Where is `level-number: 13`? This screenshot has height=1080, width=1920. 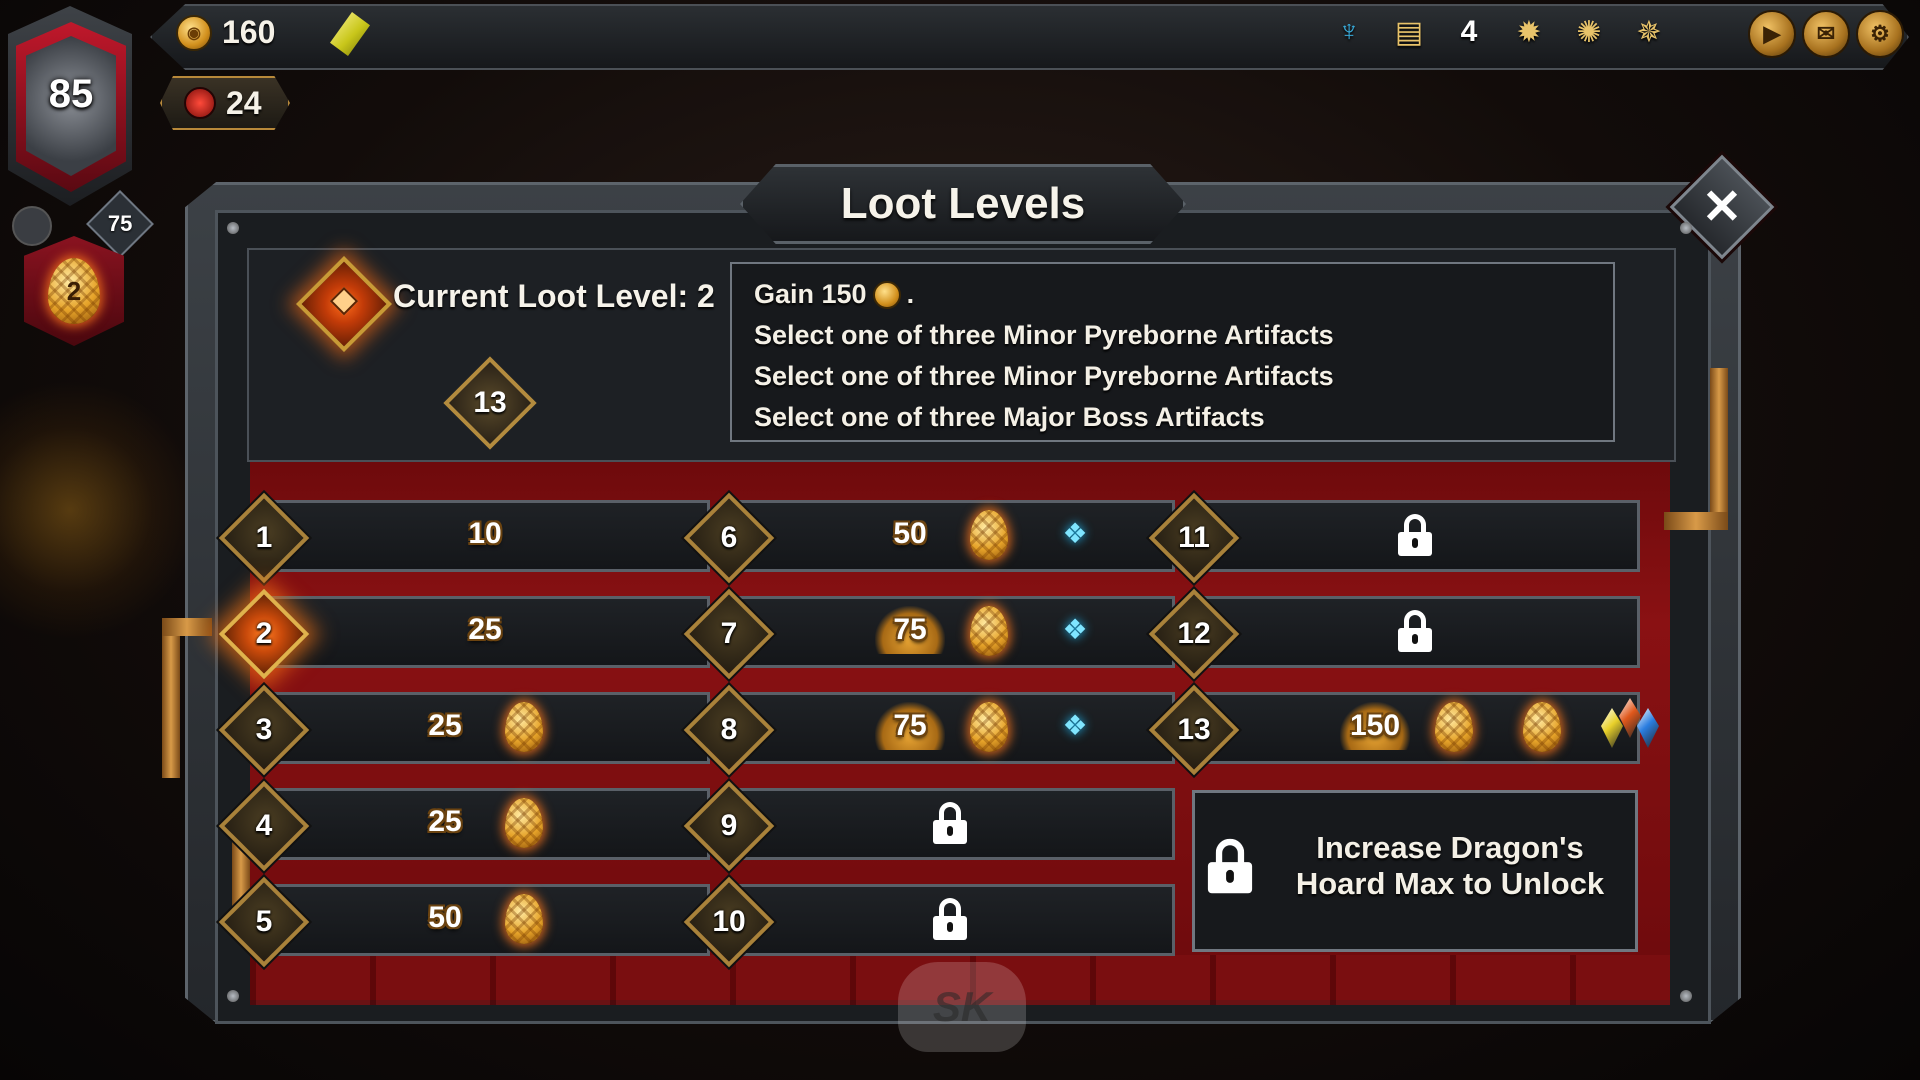 level-number: 13 is located at coordinates (1194, 729).